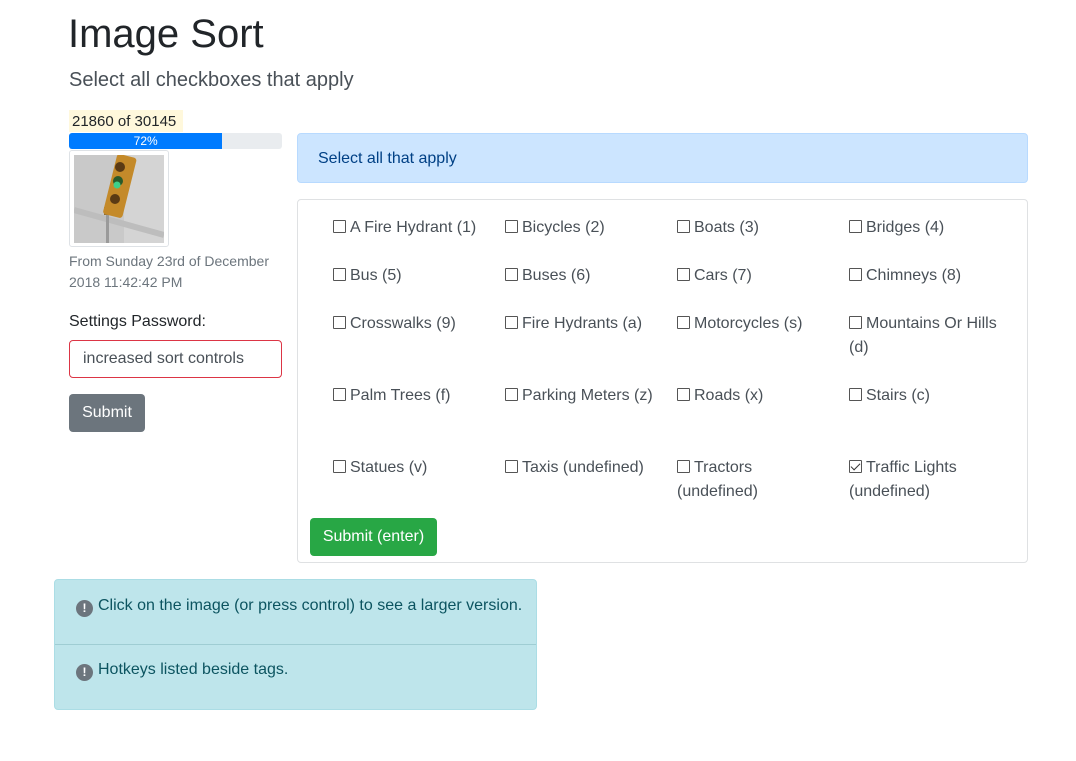 This screenshot has width=1076, height=761. I want to click on tag-label: Traffic Lights (undefined), so click(903, 479).